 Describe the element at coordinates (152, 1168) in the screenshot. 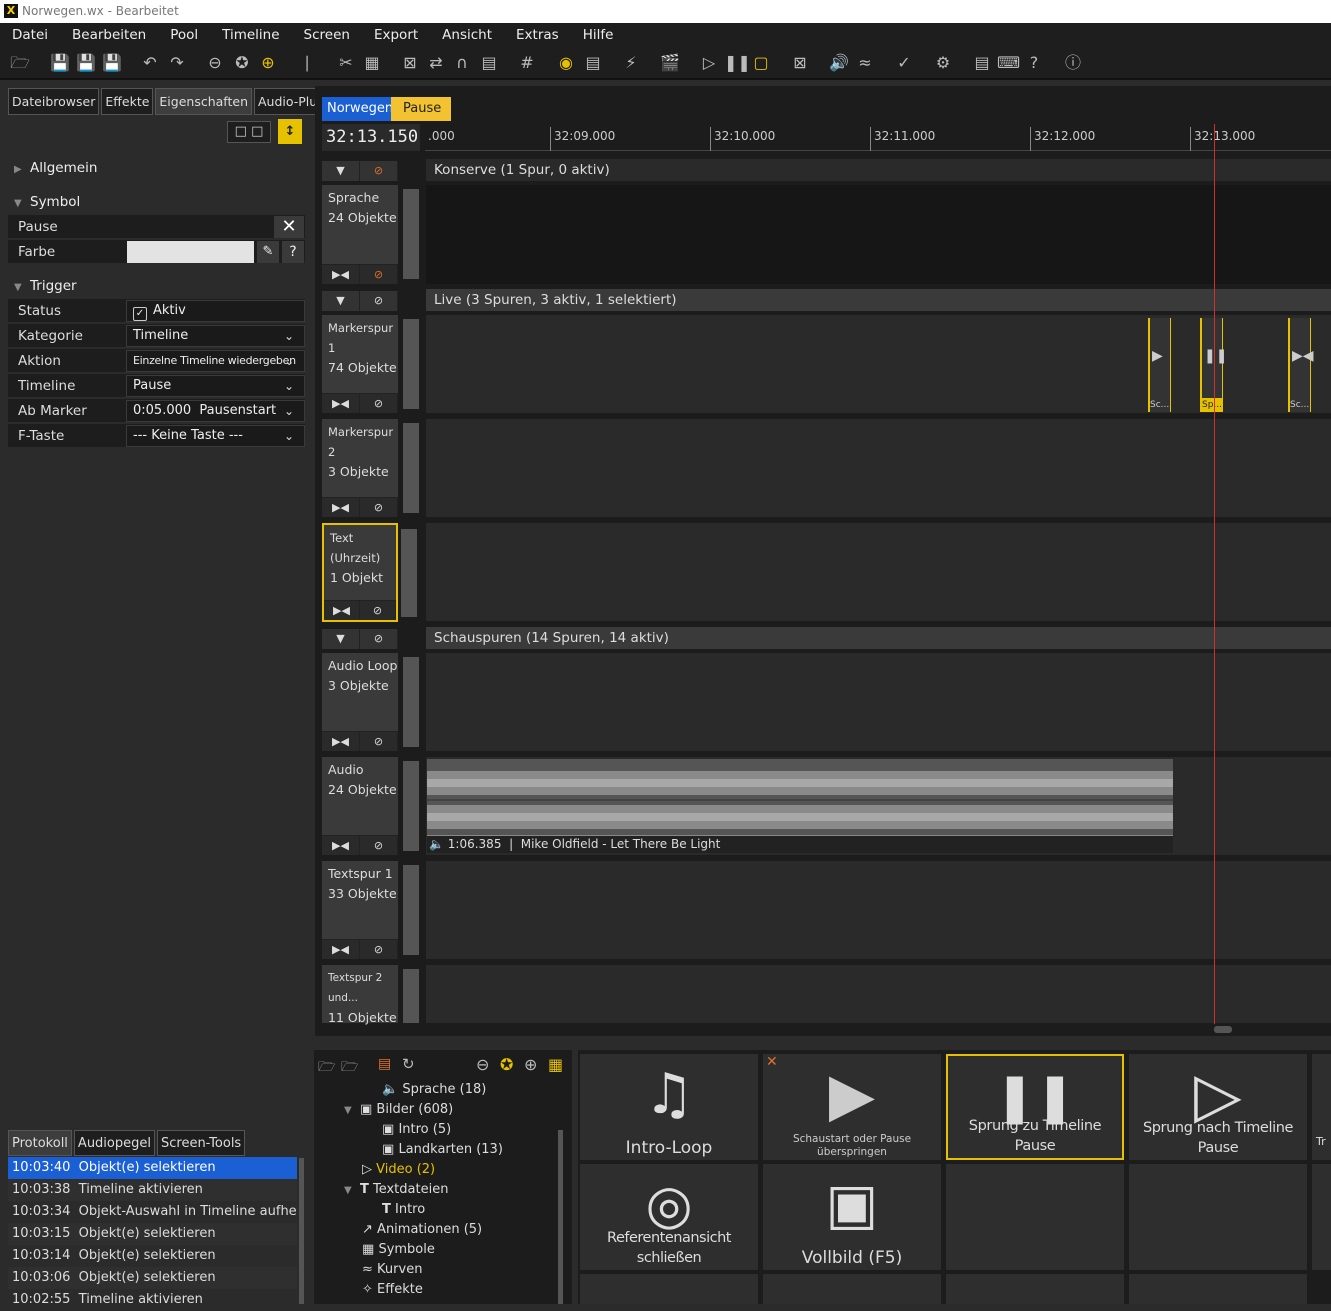

I see `log-entry: 10:03:40 Objekt(e) selektieren` at that location.